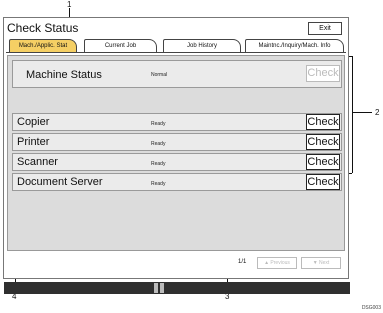 This screenshot has width=383, height=313. I want to click on row-scanner: Scanner Ready Check, so click(177, 162).